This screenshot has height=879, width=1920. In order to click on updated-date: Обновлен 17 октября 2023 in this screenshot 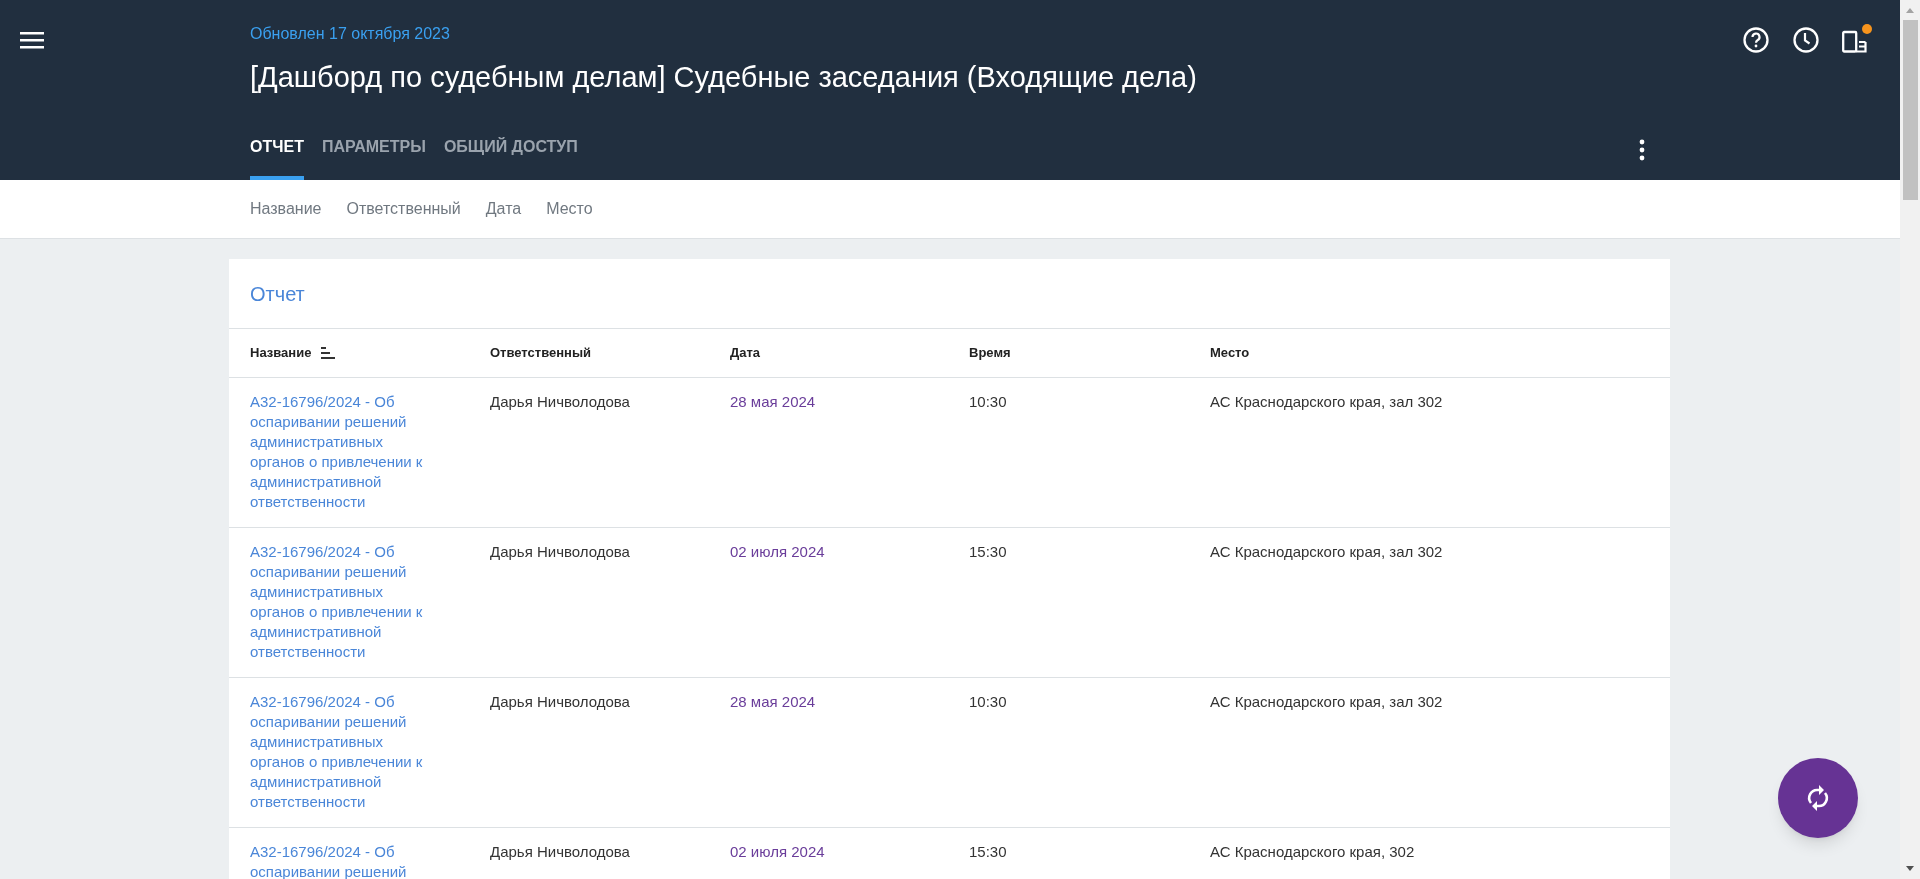, I will do `click(350, 34)`.